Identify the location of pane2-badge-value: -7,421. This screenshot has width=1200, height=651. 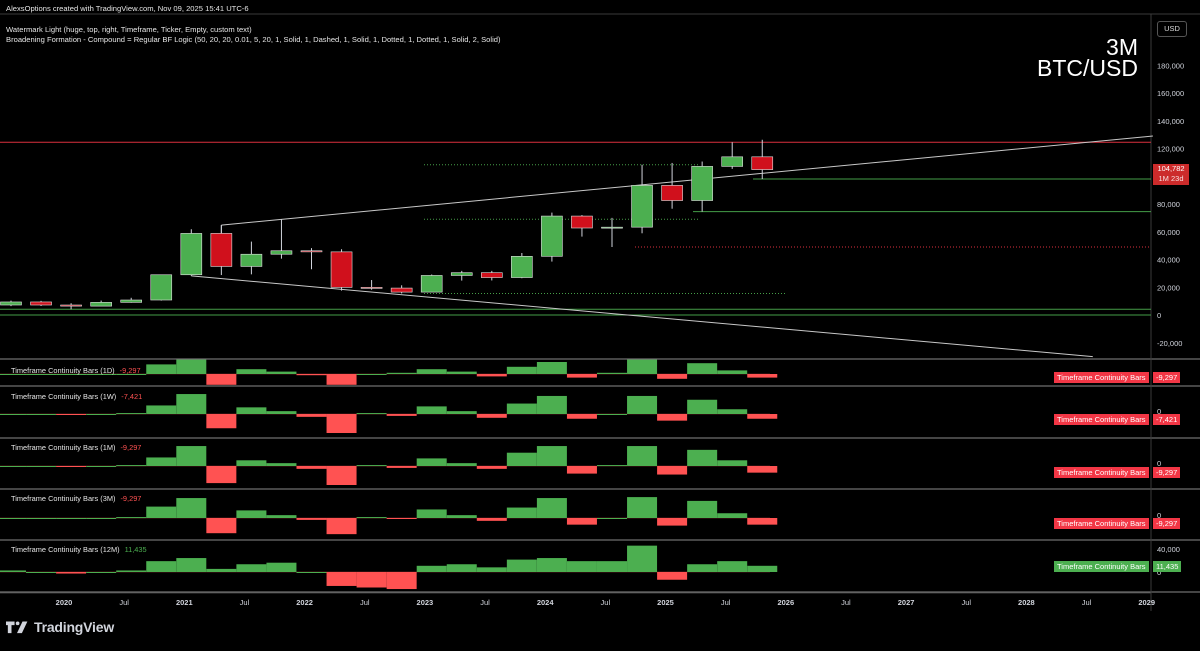
(1167, 419).